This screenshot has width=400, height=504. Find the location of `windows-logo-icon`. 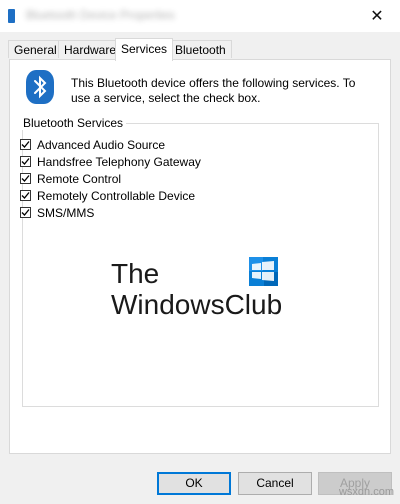

windows-logo-icon is located at coordinates (263, 271).